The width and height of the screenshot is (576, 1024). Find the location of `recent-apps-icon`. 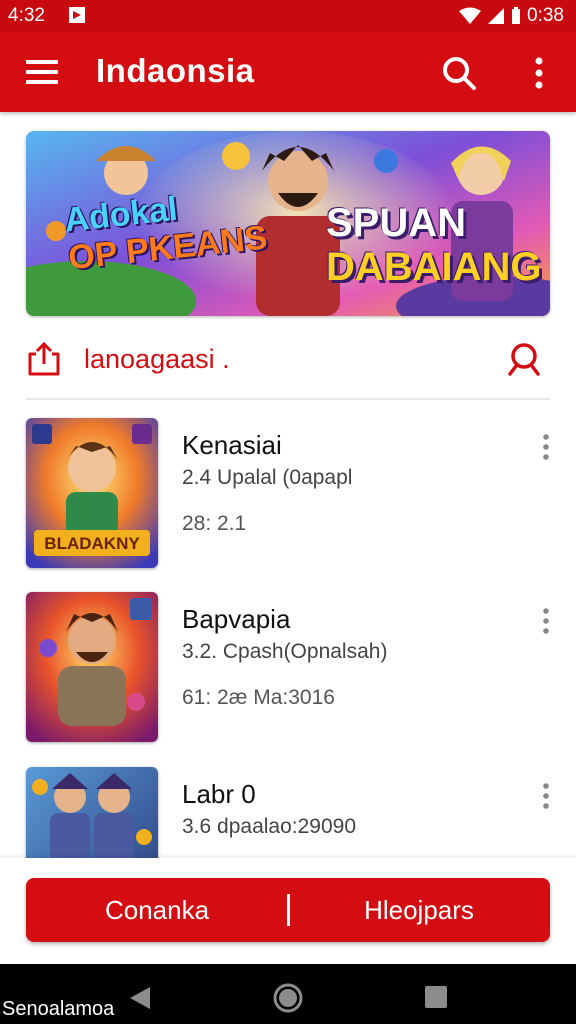

recent-apps-icon is located at coordinates (436, 997).